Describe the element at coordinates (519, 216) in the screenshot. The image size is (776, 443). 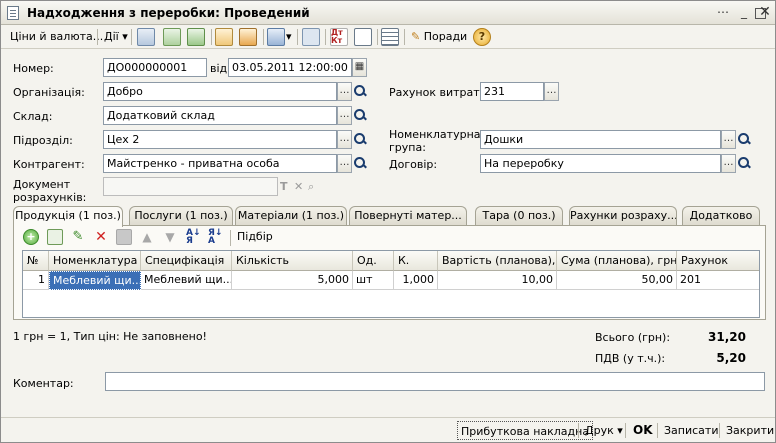
I see `tab-containers: Тара (0 поз.)` at that location.